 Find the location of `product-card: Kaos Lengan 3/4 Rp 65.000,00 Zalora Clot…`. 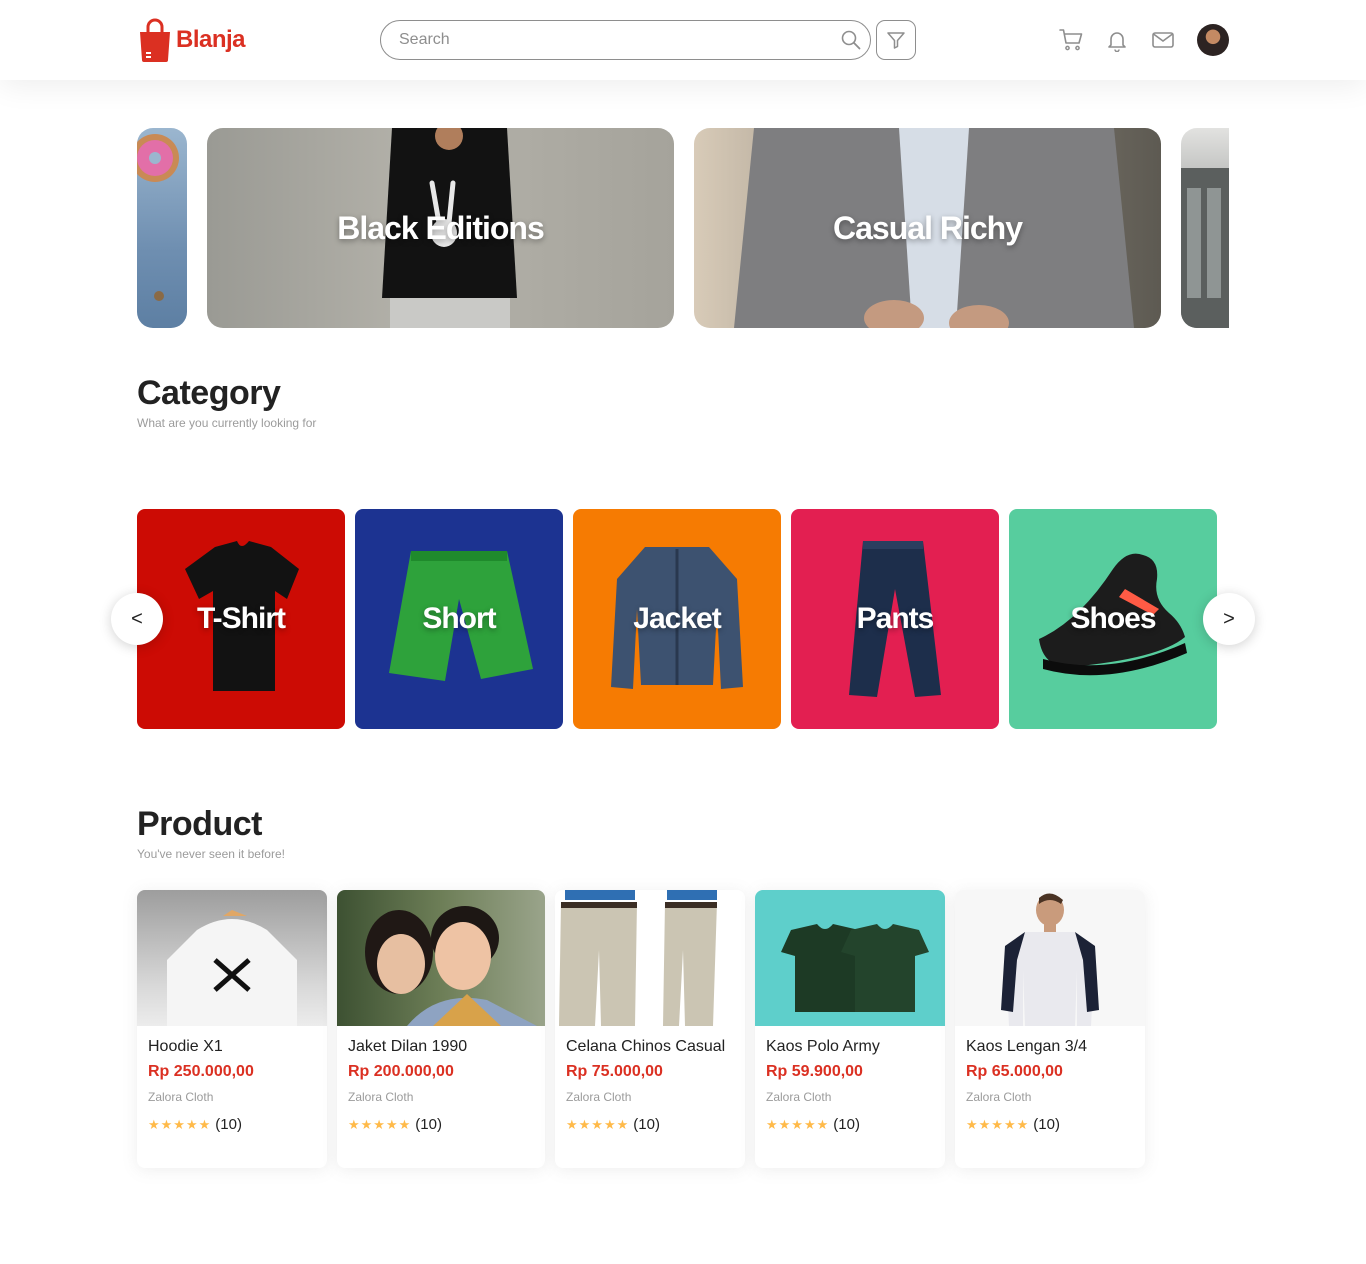

product-card: Kaos Lengan 3/4 Rp 65.000,00 Zalora Clot… is located at coordinates (1050, 1029).